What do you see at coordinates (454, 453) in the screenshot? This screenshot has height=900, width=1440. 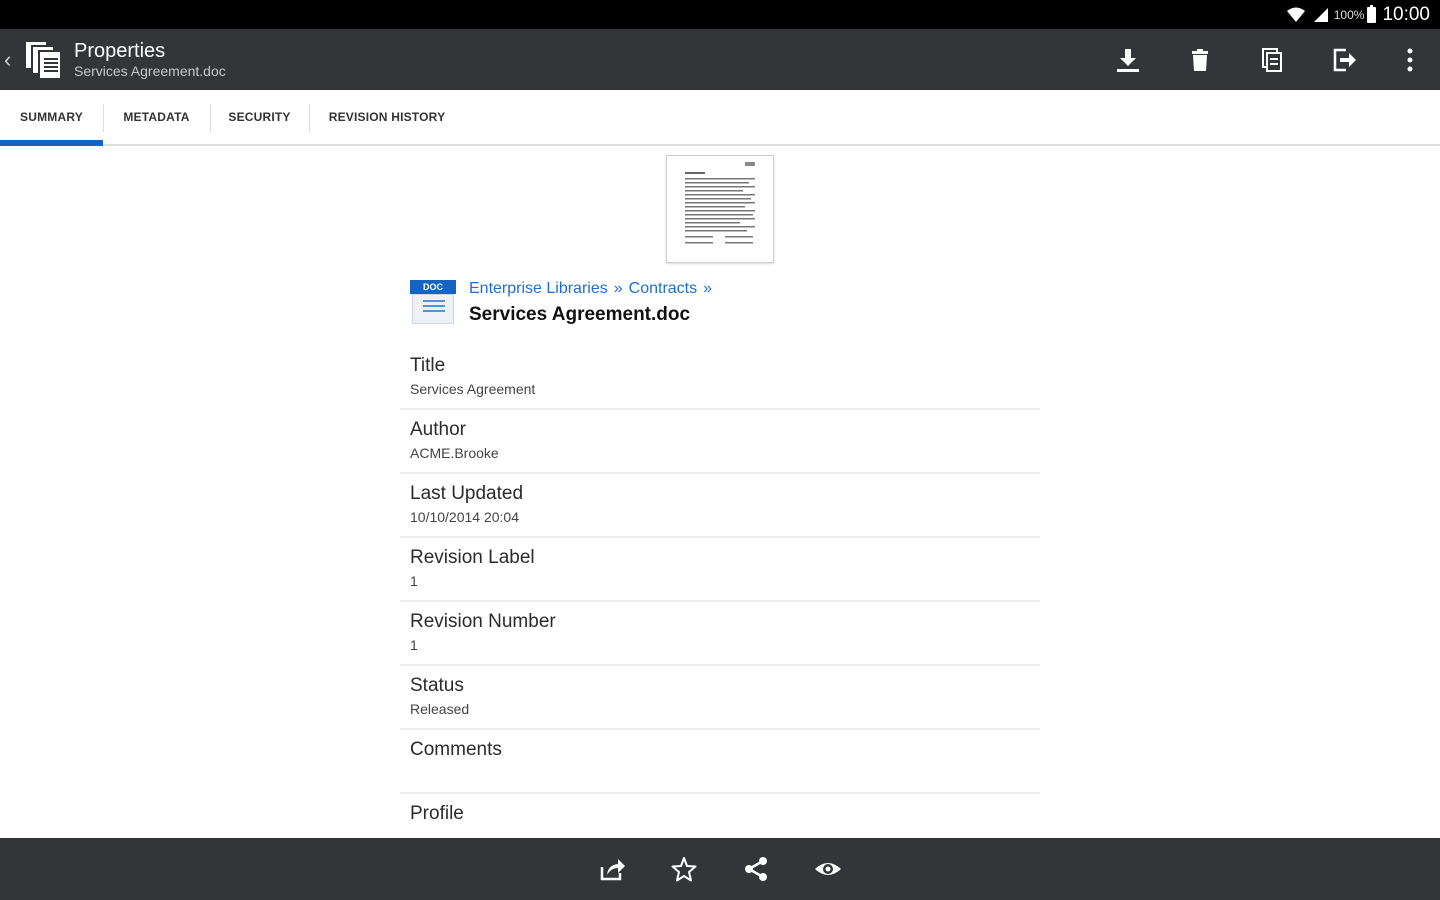 I see `property-value: ACME.Brooke` at bounding box center [454, 453].